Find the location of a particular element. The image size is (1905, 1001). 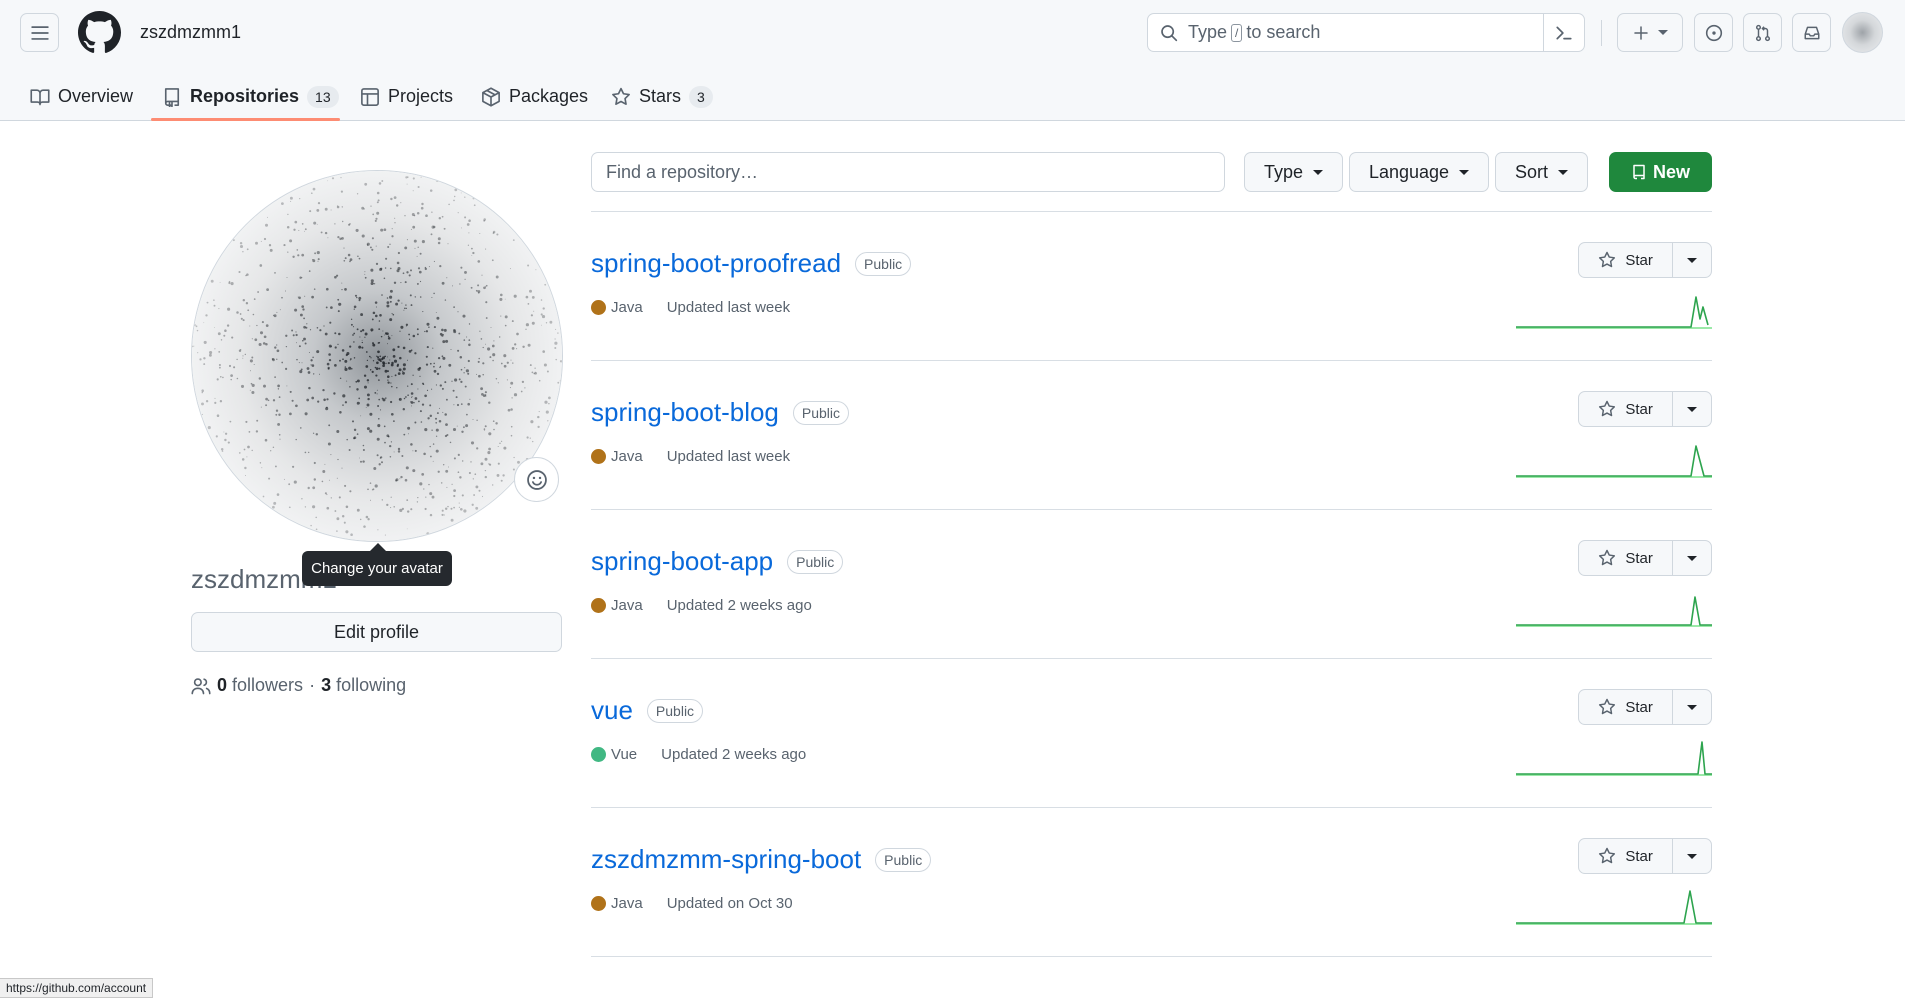

repo-title-row: spring-boot-app Public is located at coordinates (717, 561).